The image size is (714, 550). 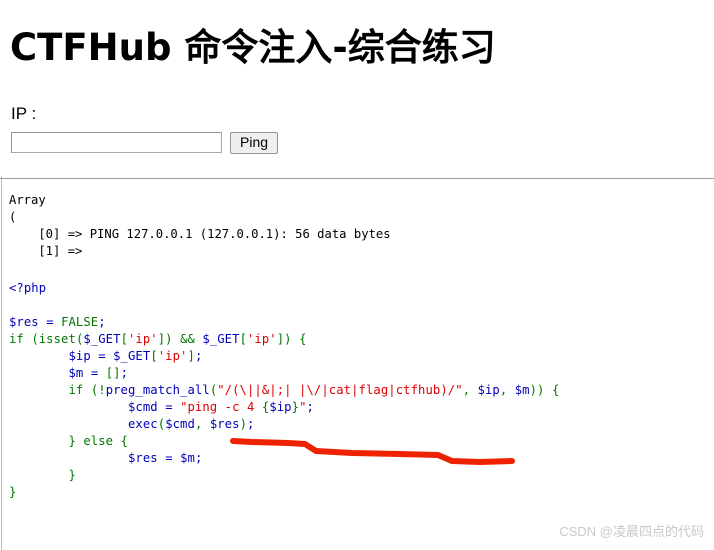 What do you see at coordinates (254, 143) in the screenshot?
I see `ping-button: Ping` at bounding box center [254, 143].